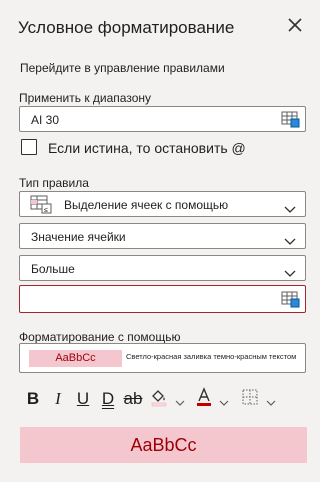 This screenshot has height=482, width=320. I want to click on apply-to-range-input: AI 30, so click(162, 119).